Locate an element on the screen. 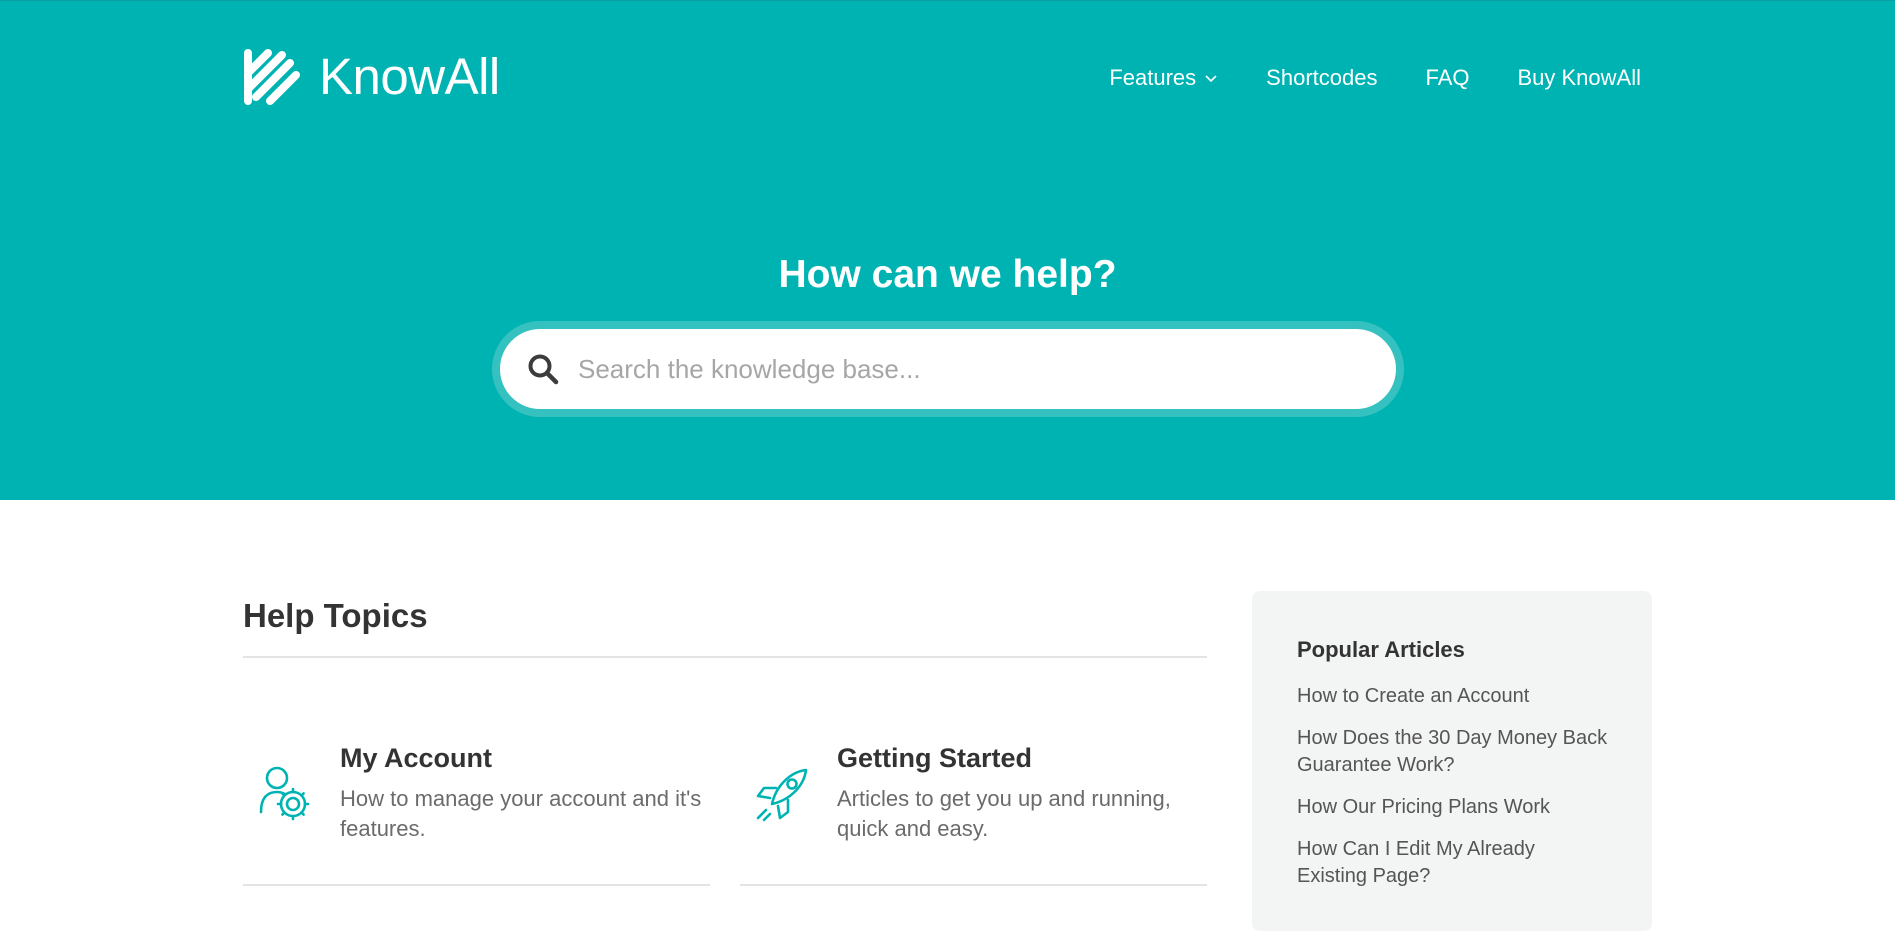 The width and height of the screenshot is (1895, 931). nav-item-label: Features is located at coordinates (1153, 77).